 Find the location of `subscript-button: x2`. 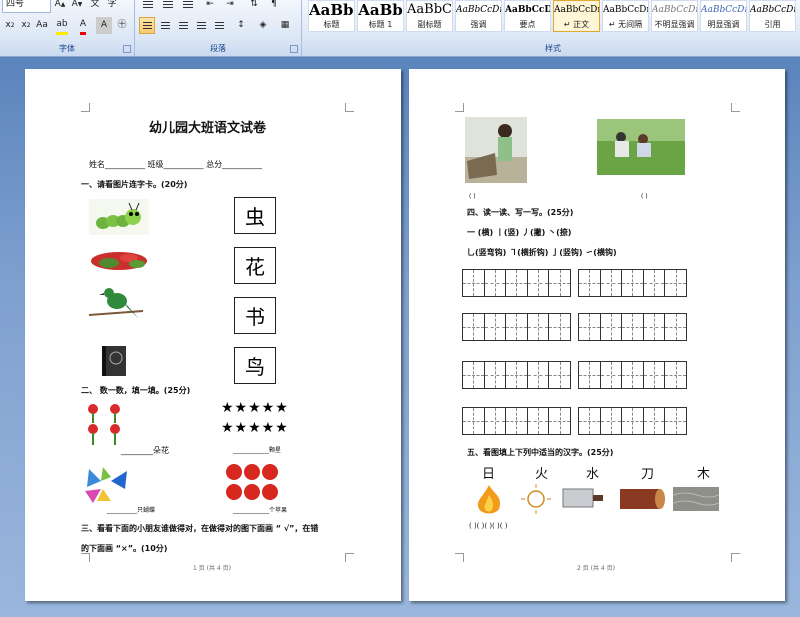

subscript-button: x2 is located at coordinates (10, 25).